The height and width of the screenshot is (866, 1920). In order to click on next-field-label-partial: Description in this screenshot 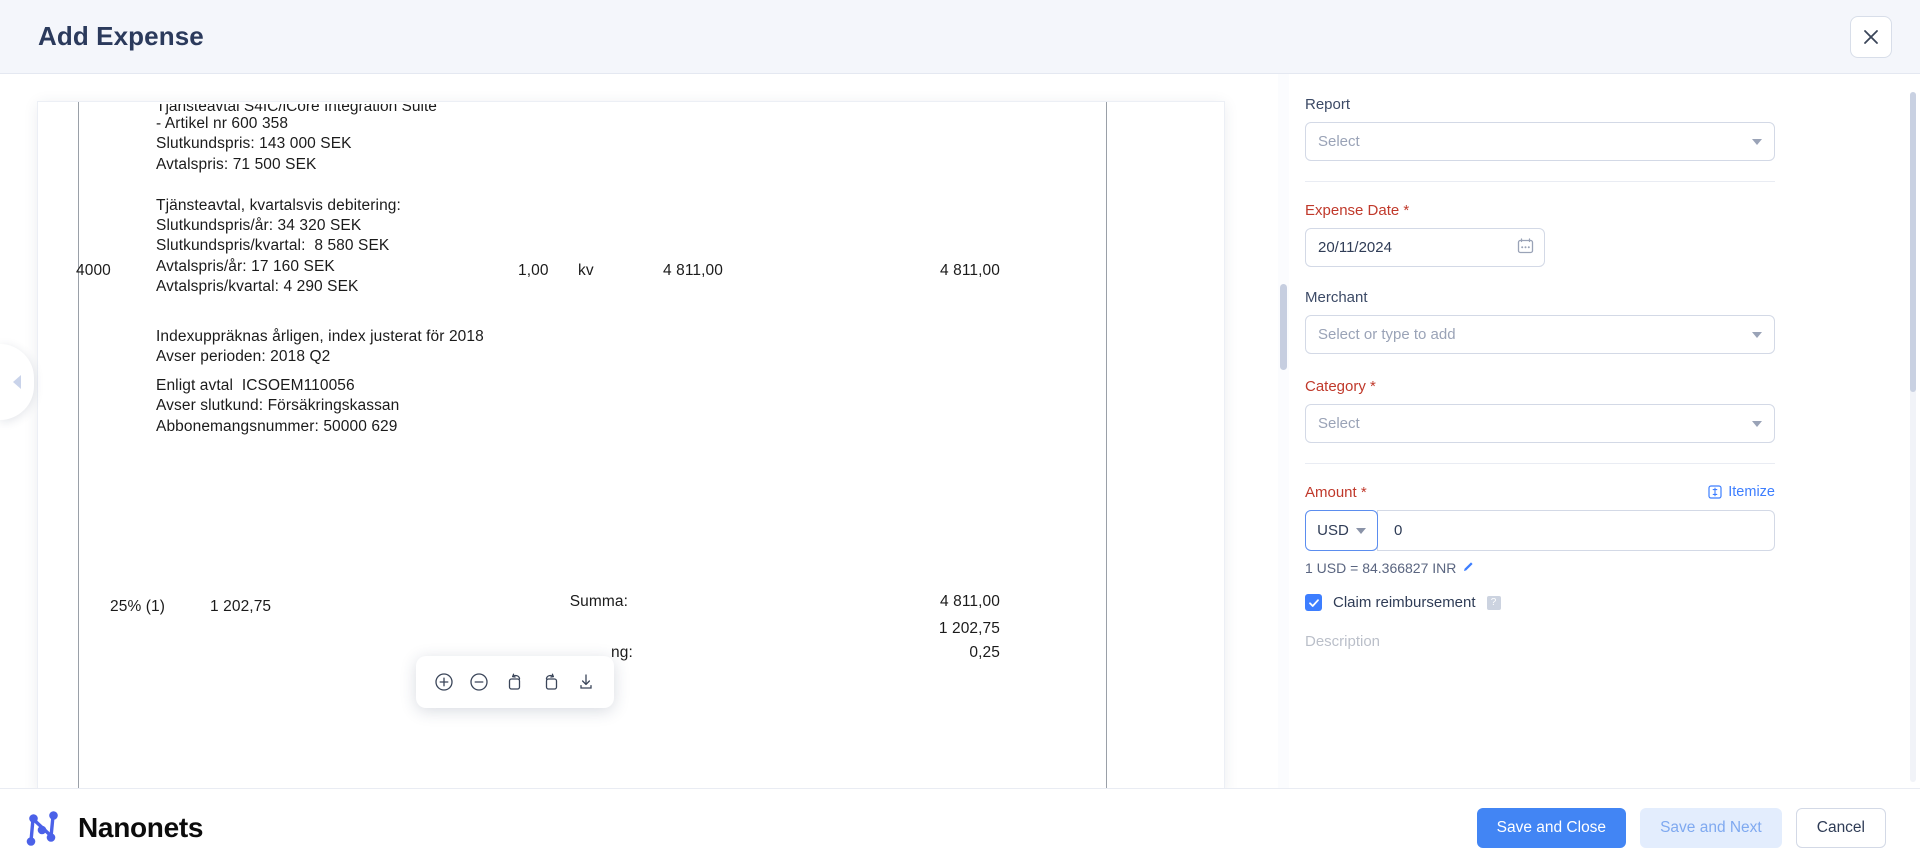, I will do `click(1343, 641)`.